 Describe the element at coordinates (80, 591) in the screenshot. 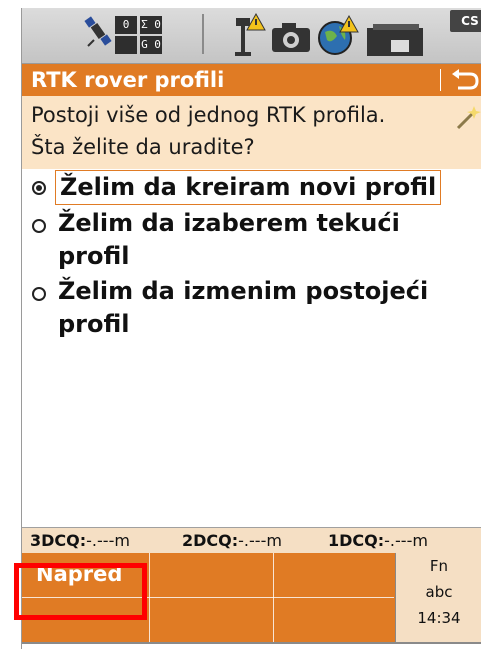

I see `highlight-box` at that location.